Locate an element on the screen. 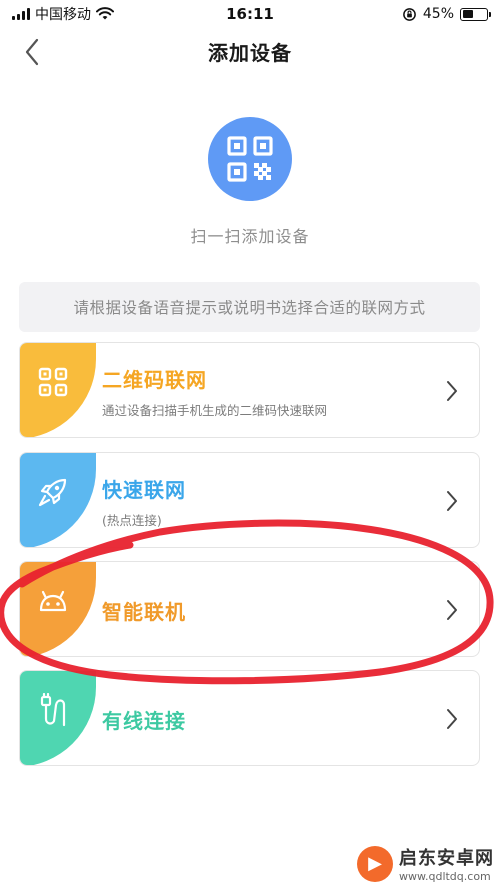 The width and height of the screenshot is (500, 889). card-text: 二维码联网 通过设备扫描手机生成的二维码快速联网 is located at coordinates (215, 390).